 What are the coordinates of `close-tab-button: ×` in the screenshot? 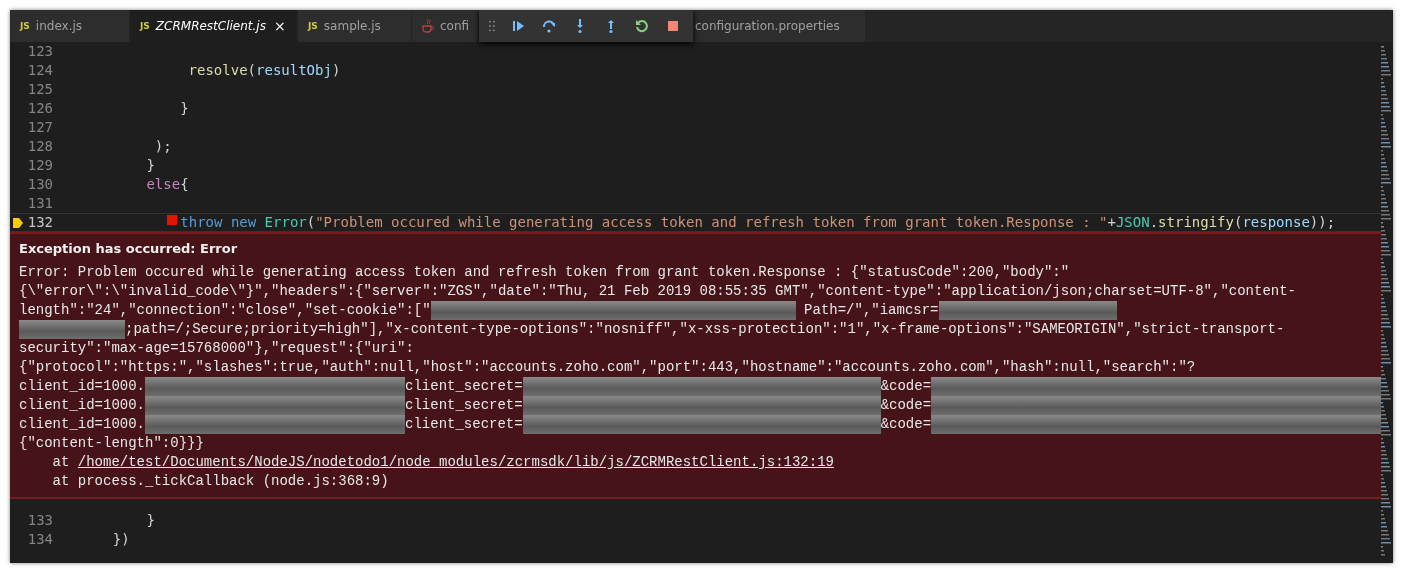 It's located at (279, 26).